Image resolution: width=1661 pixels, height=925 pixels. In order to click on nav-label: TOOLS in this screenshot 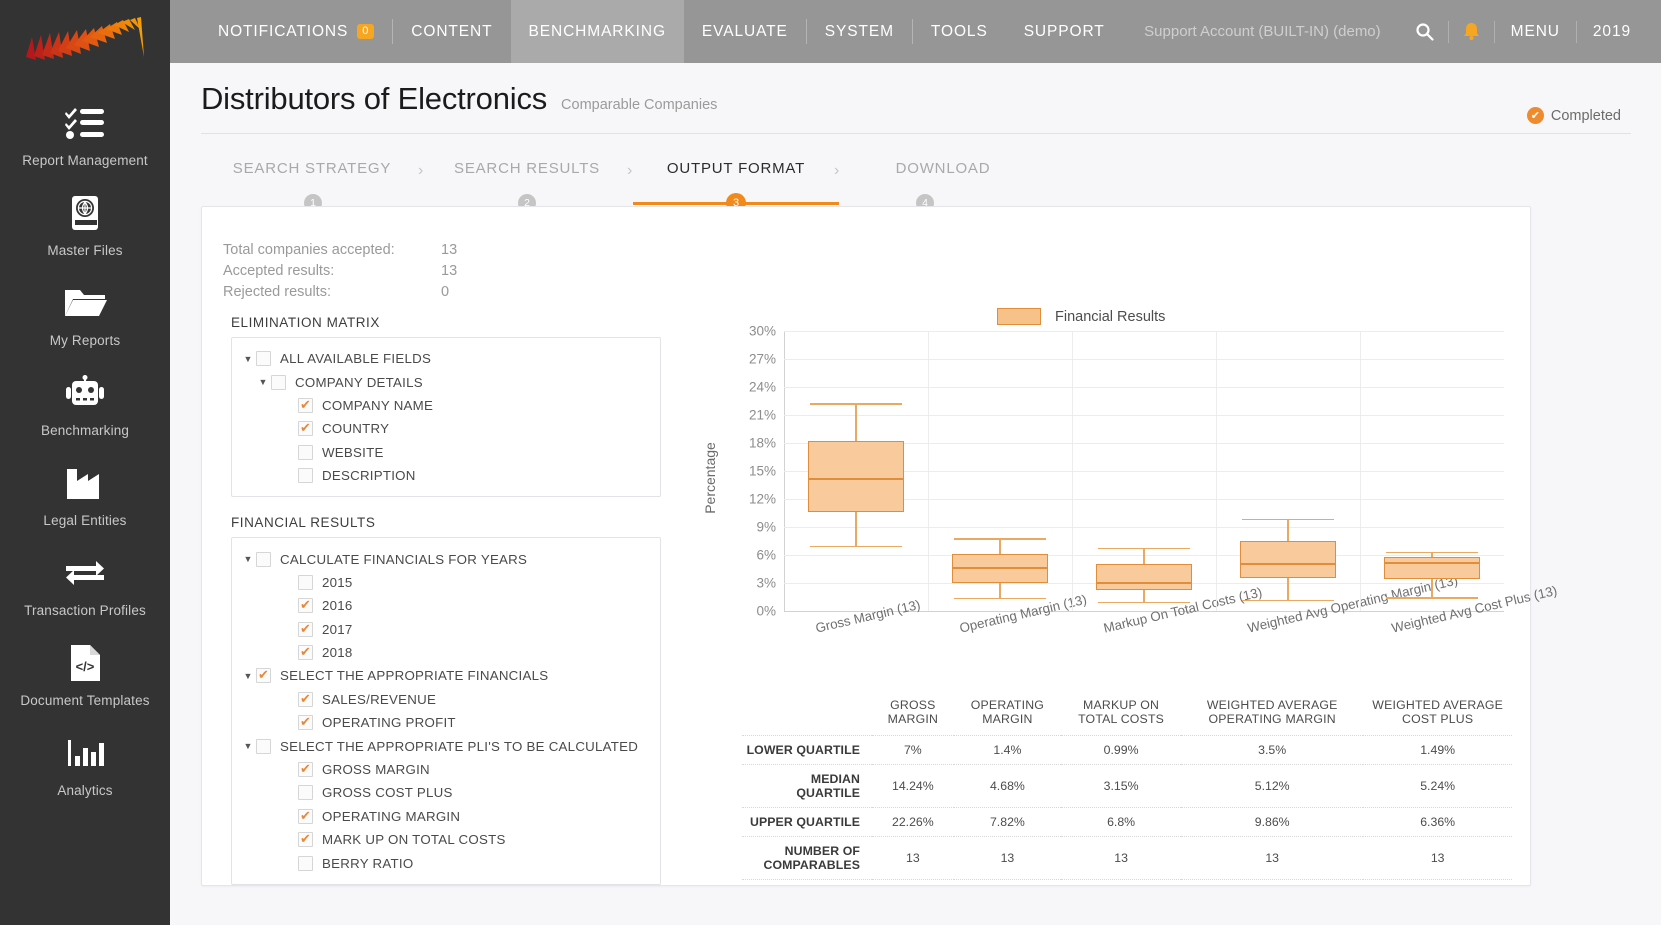, I will do `click(959, 31)`.